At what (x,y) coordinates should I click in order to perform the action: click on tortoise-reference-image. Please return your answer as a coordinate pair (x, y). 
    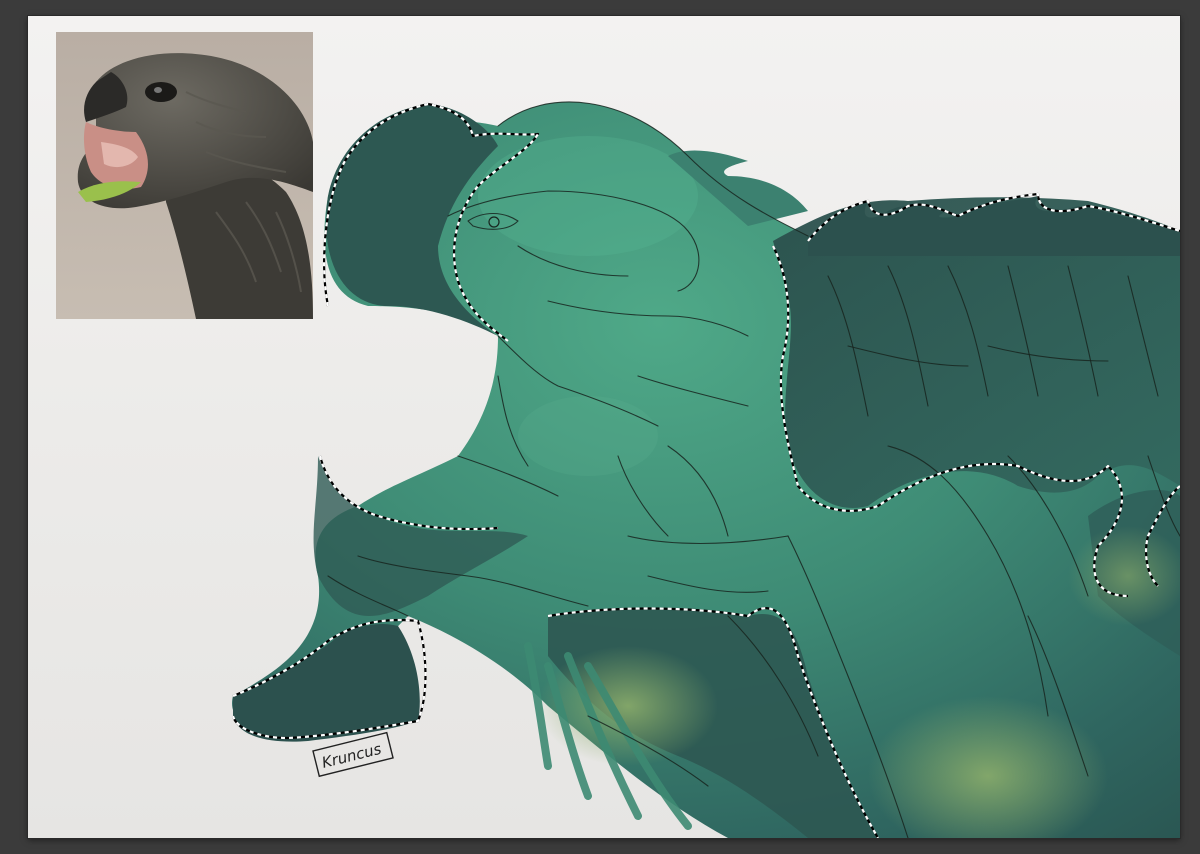
    Looking at the image, I should click on (184, 175).